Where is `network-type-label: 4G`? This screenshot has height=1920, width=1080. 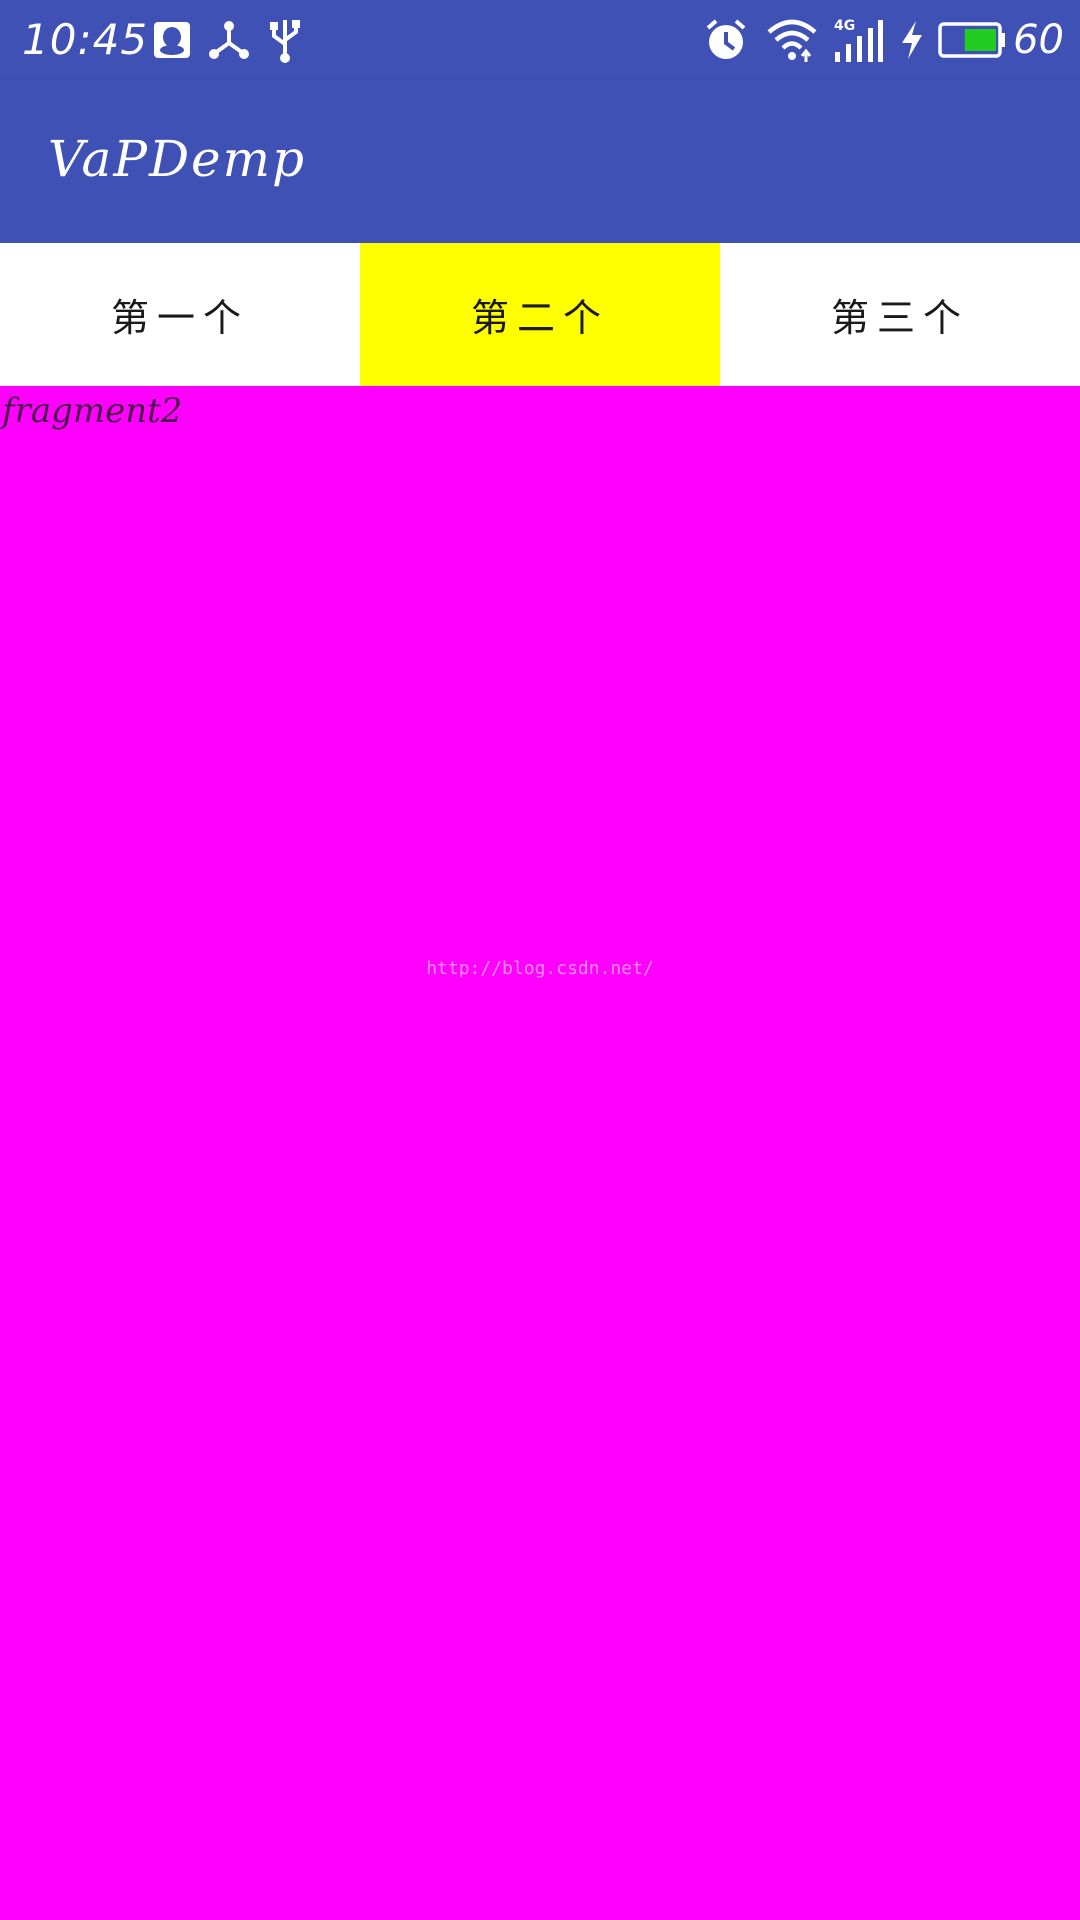
network-type-label: 4G is located at coordinates (844, 26).